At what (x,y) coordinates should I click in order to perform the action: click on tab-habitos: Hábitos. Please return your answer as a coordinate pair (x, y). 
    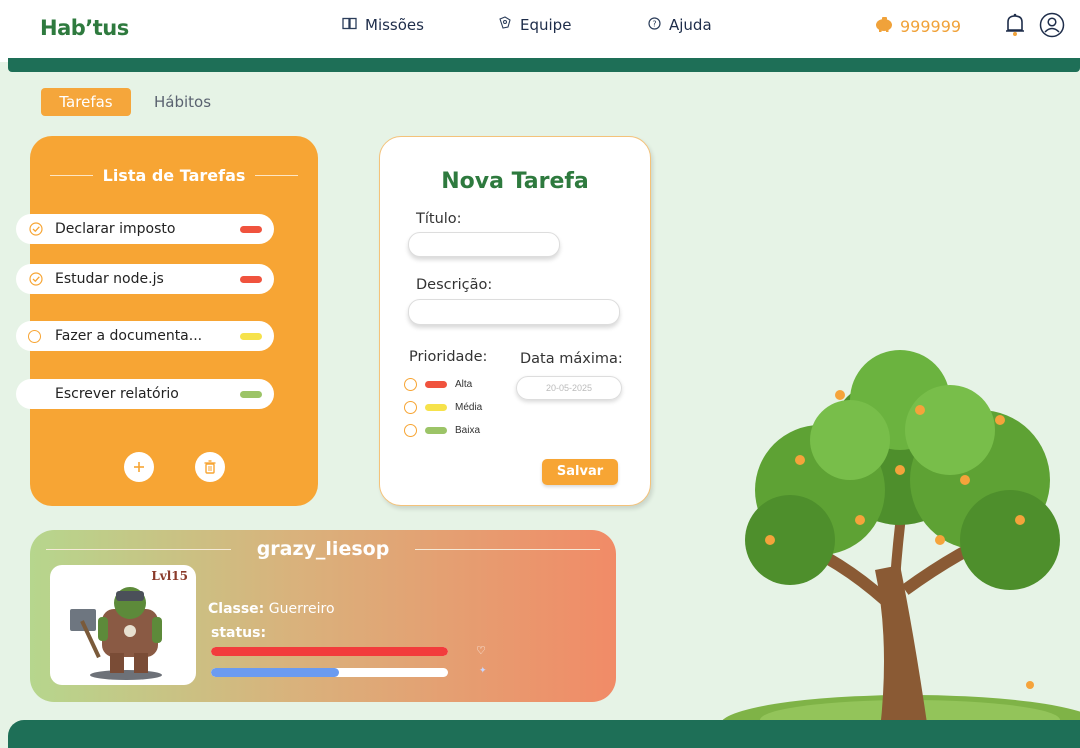
    Looking at the image, I should click on (182, 102).